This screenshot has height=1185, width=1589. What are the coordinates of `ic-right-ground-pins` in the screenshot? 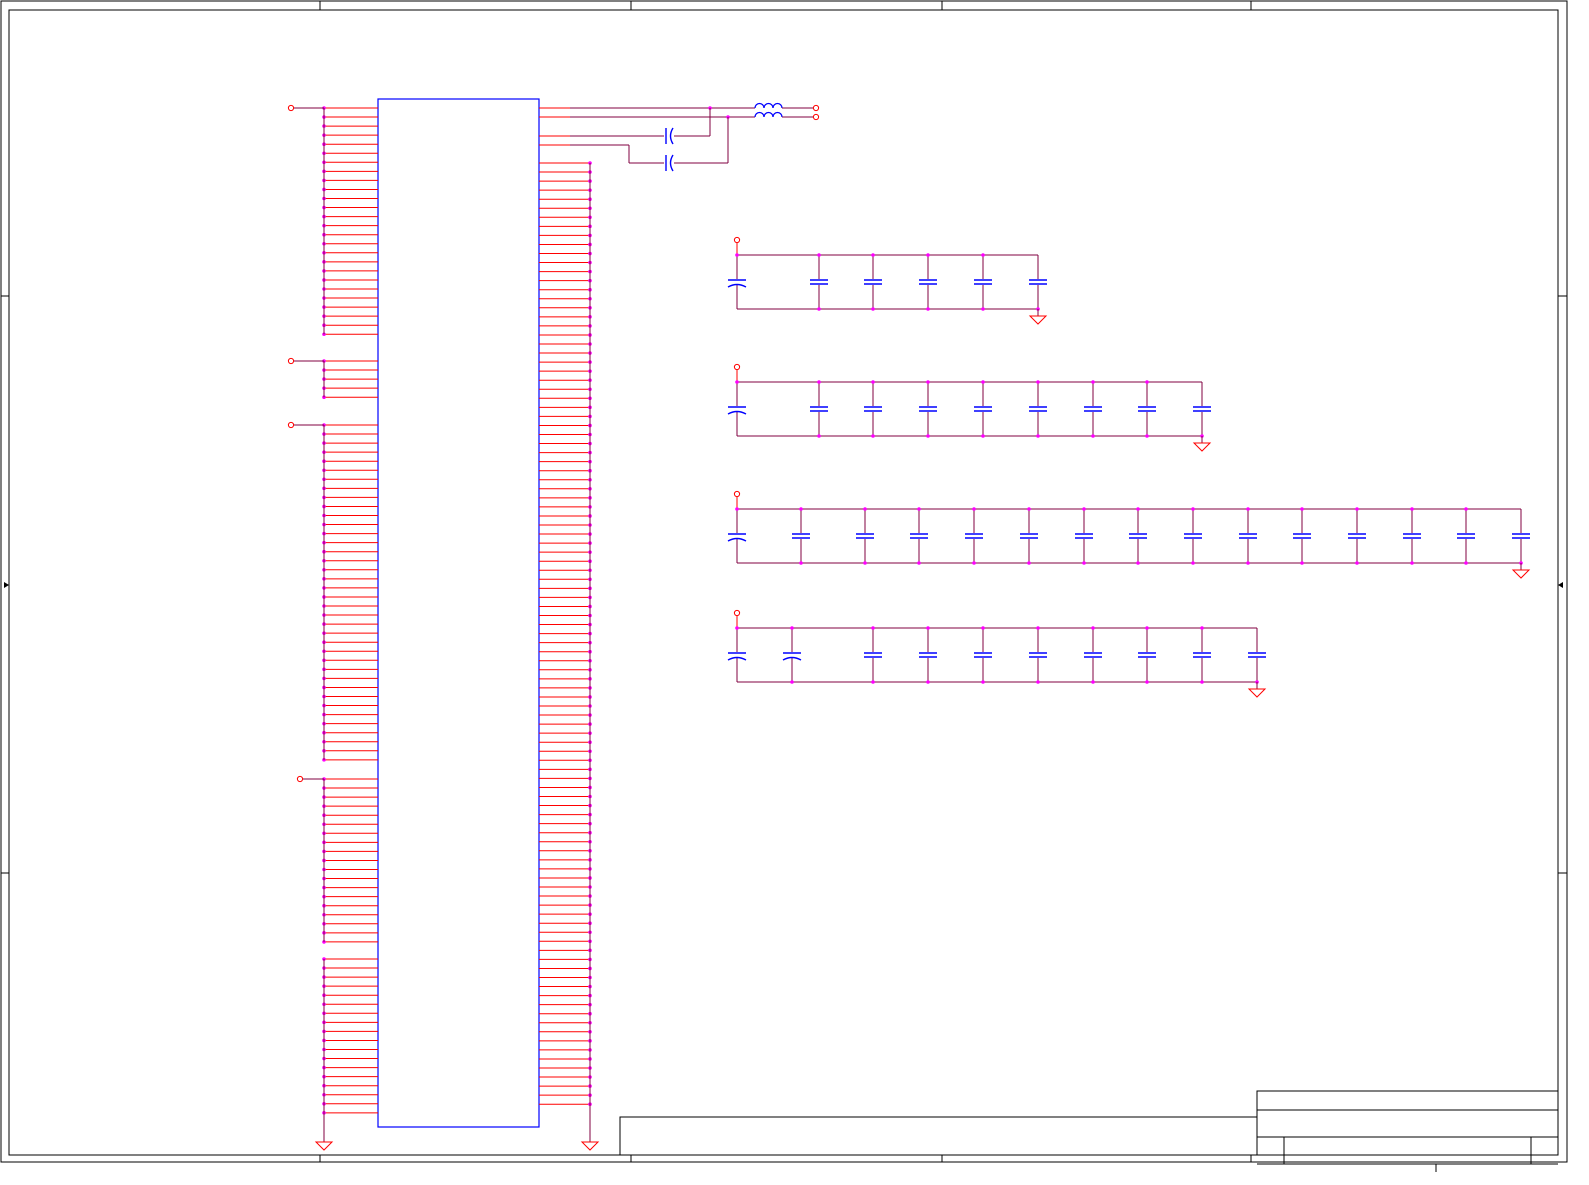 It's located at (569, 656).